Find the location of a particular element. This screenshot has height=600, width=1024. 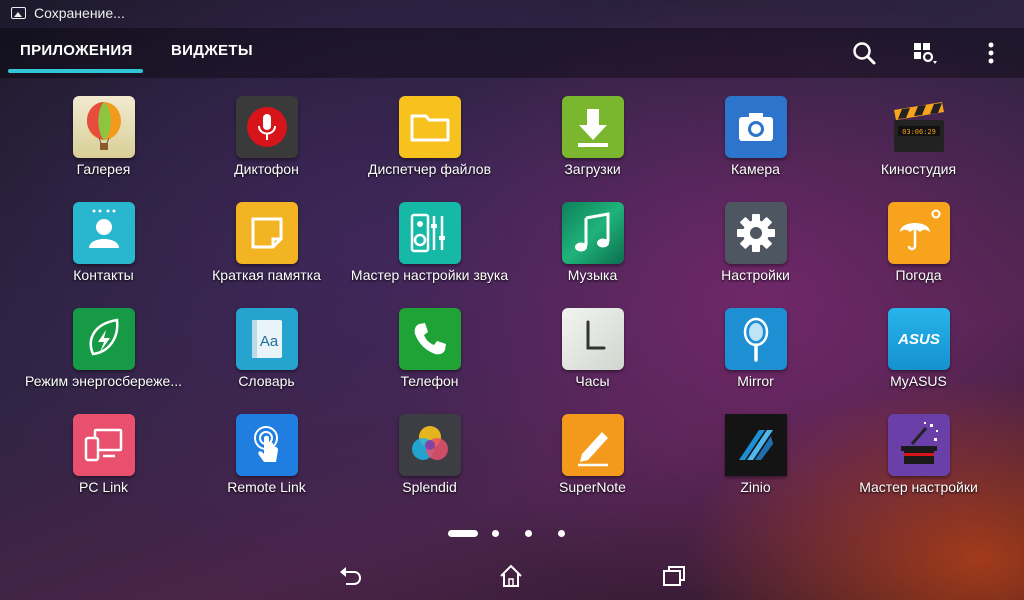

clapperboard-icon: 03:06:29 is located at coordinates (919, 127).